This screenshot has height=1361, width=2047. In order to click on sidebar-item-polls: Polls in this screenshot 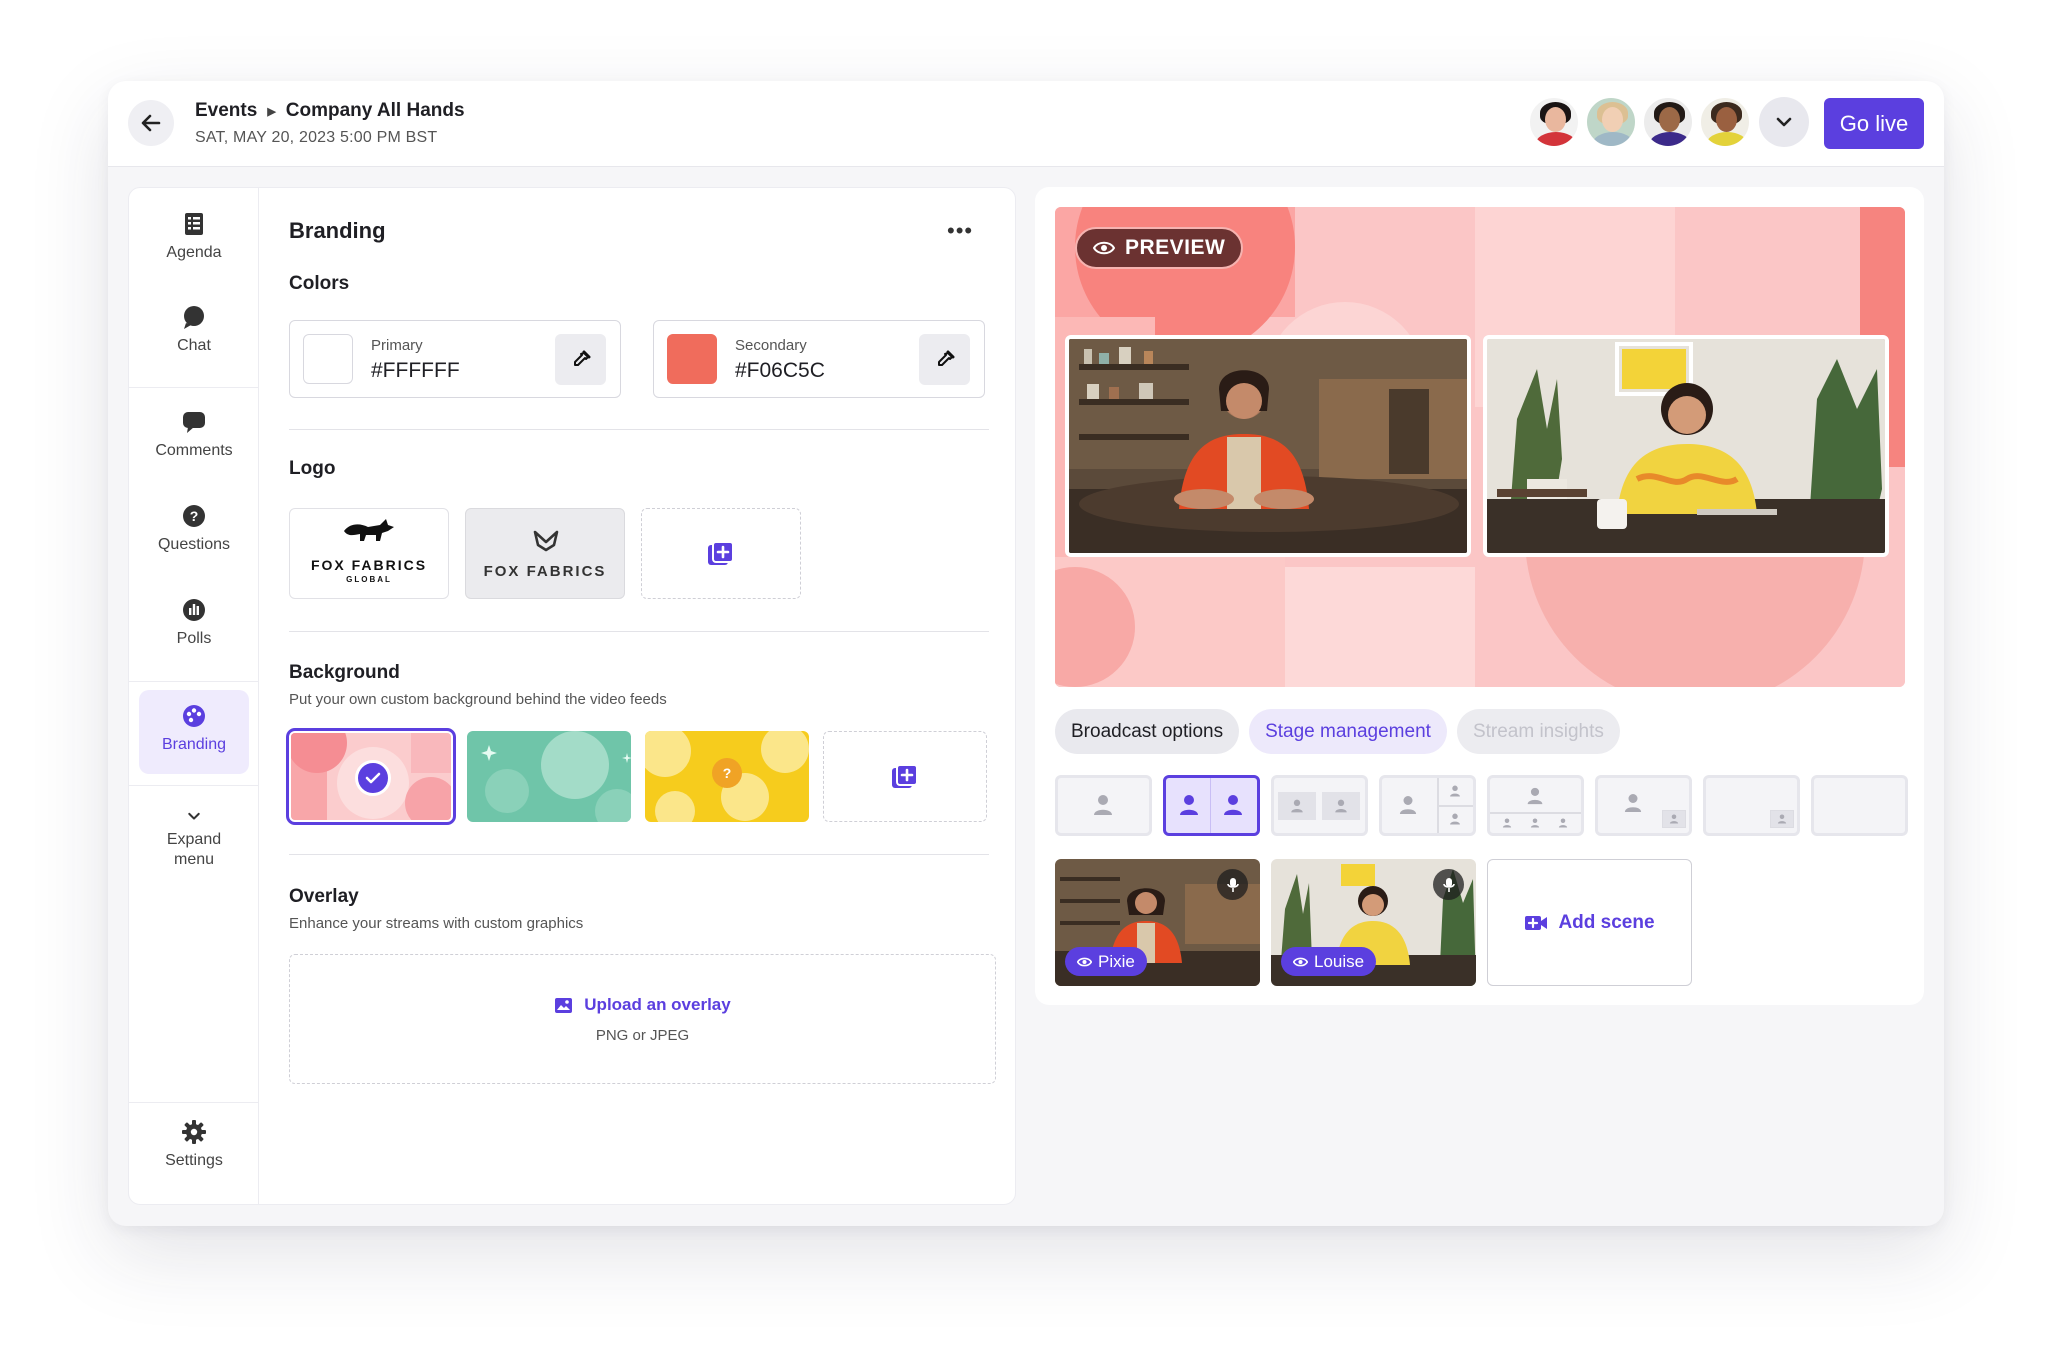, I will do `click(194, 625)`.